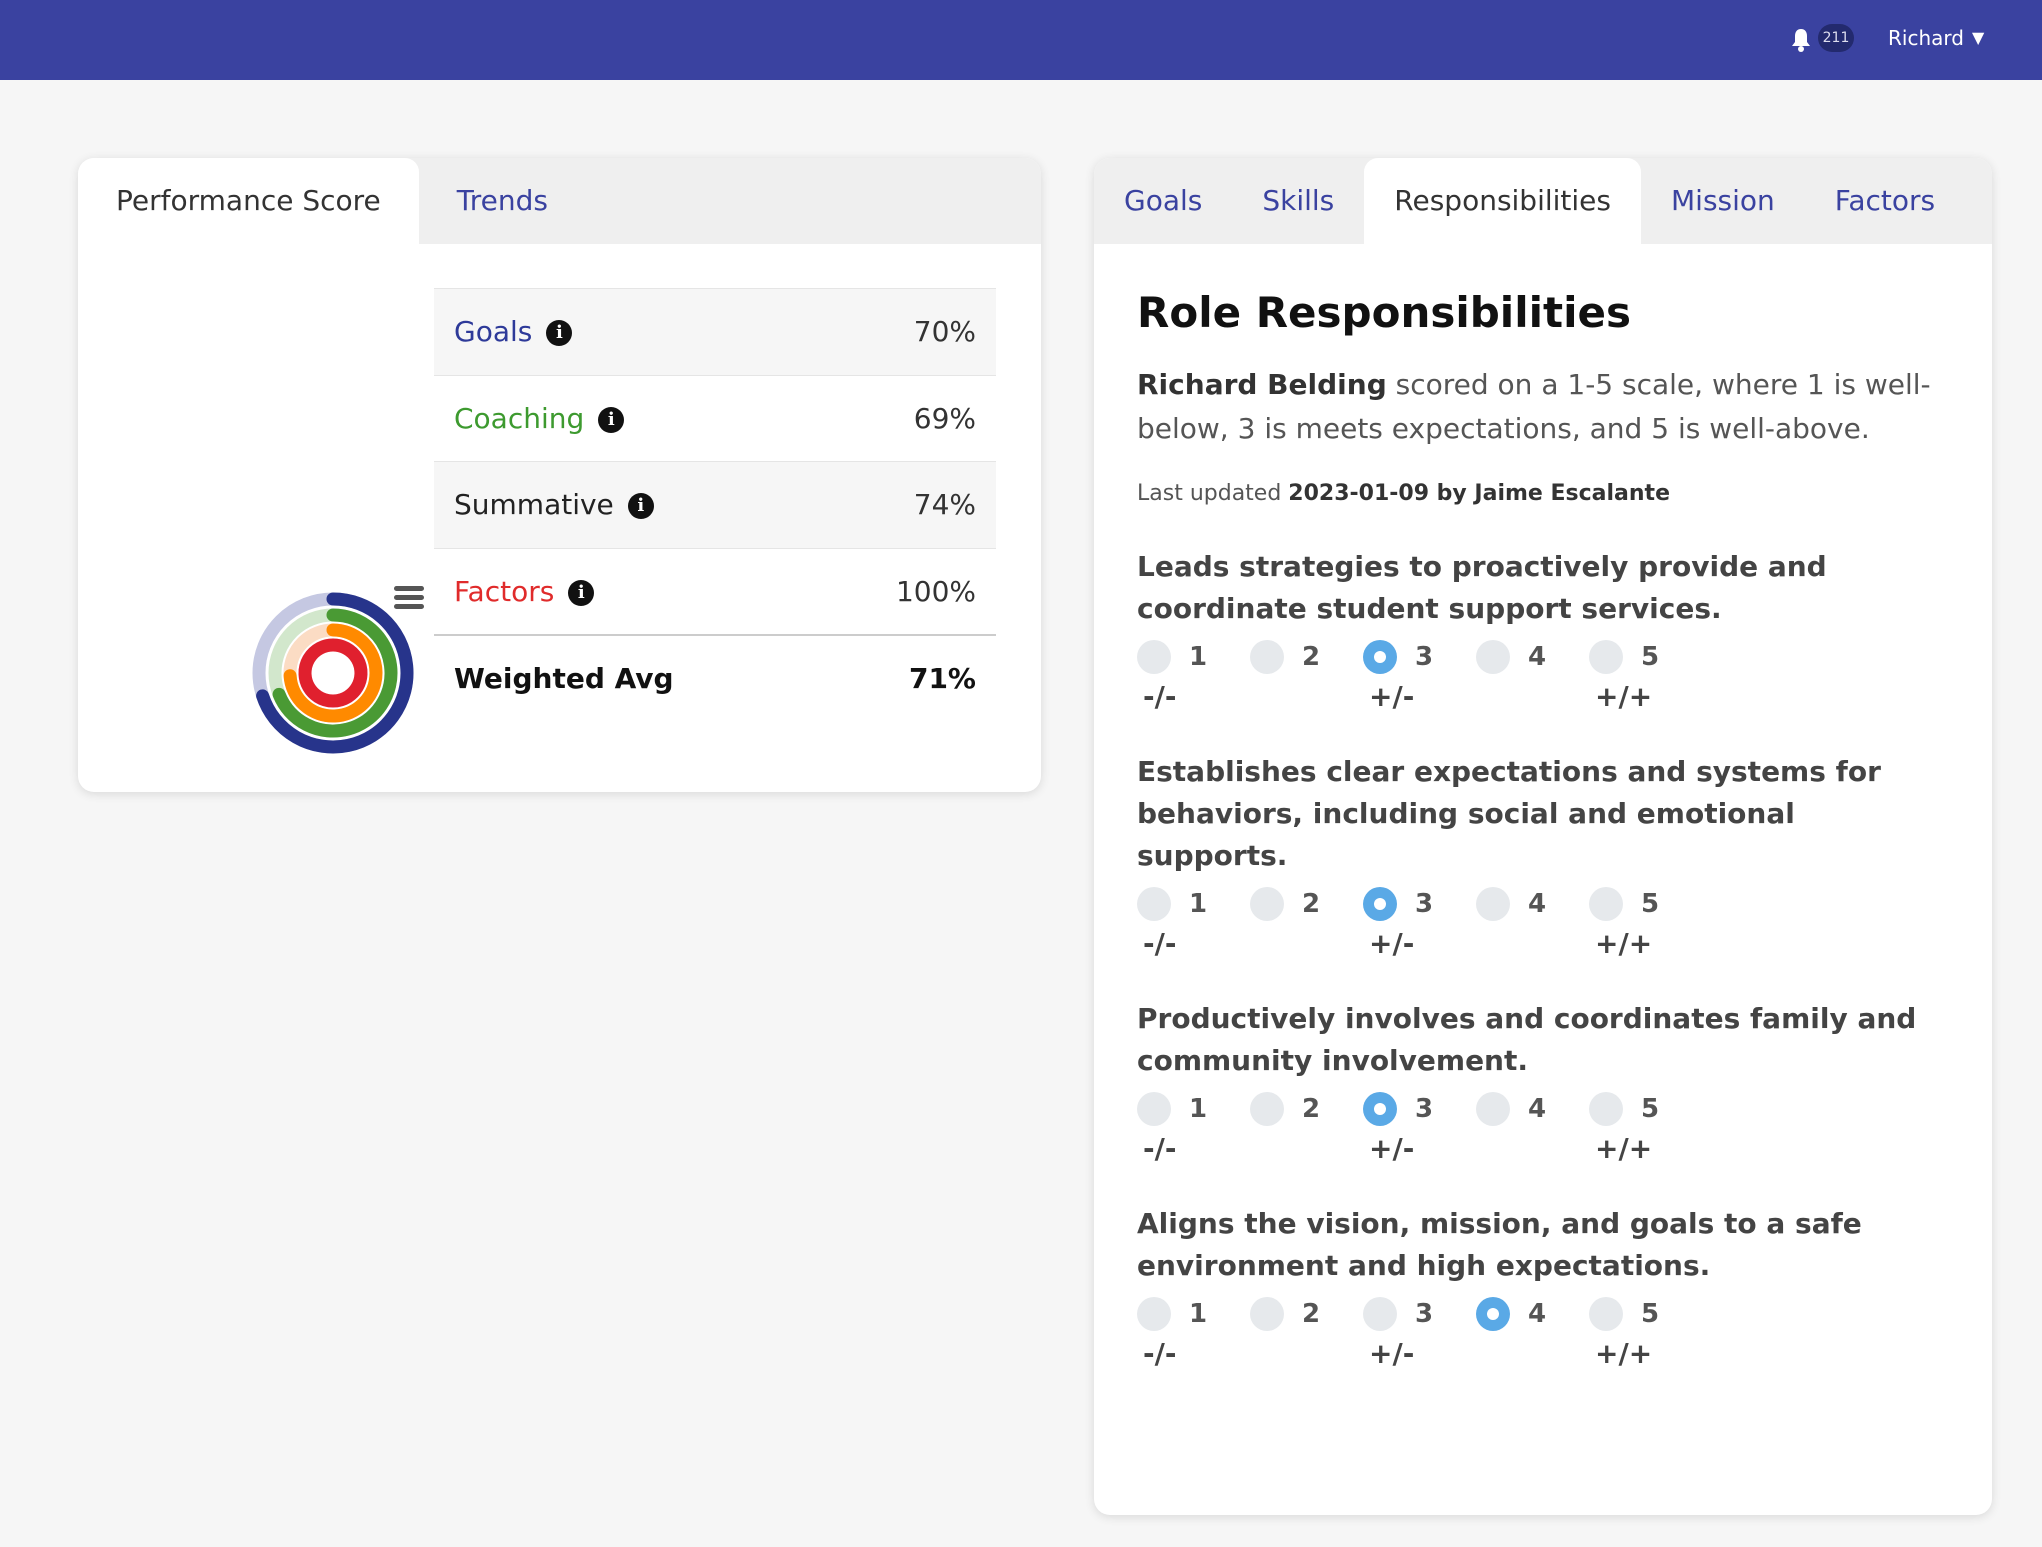 This screenshot has width=2042, height=1547. I want to click on row-label: Goals, so click(493, 331).